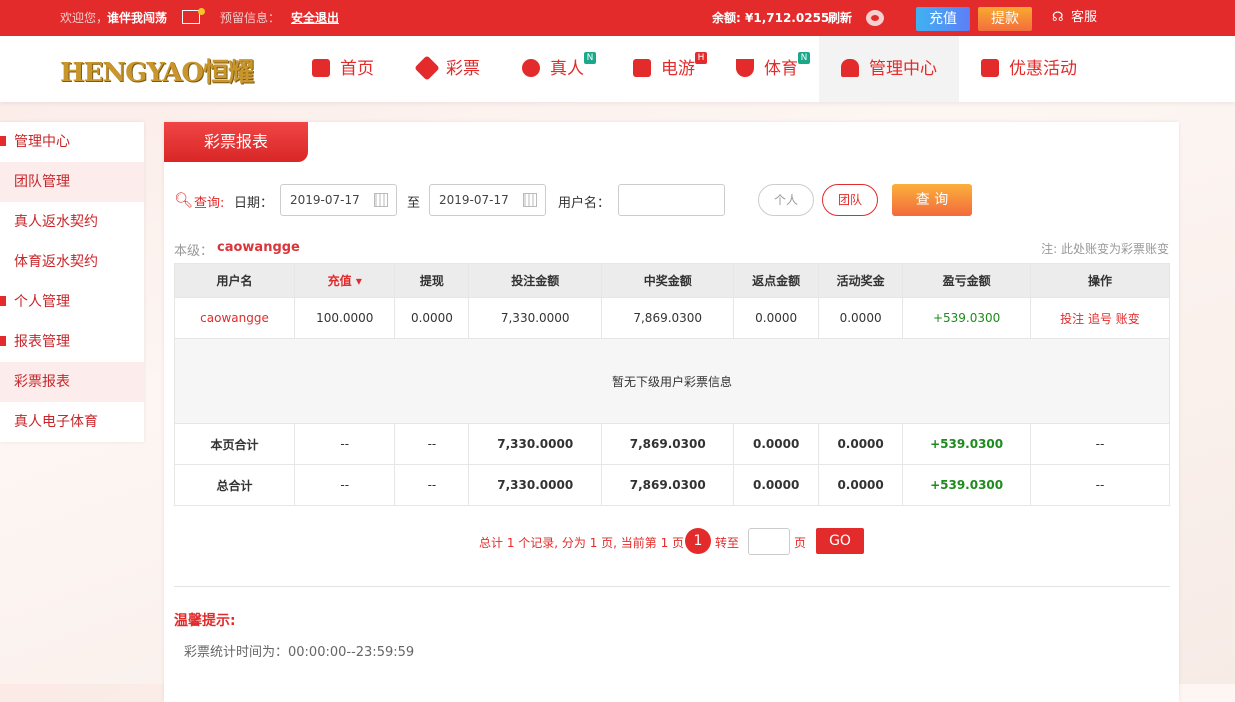 This screenshot has height=702, width=1235. I want to click on withdraw-button: 提款, so click(1005, 19).